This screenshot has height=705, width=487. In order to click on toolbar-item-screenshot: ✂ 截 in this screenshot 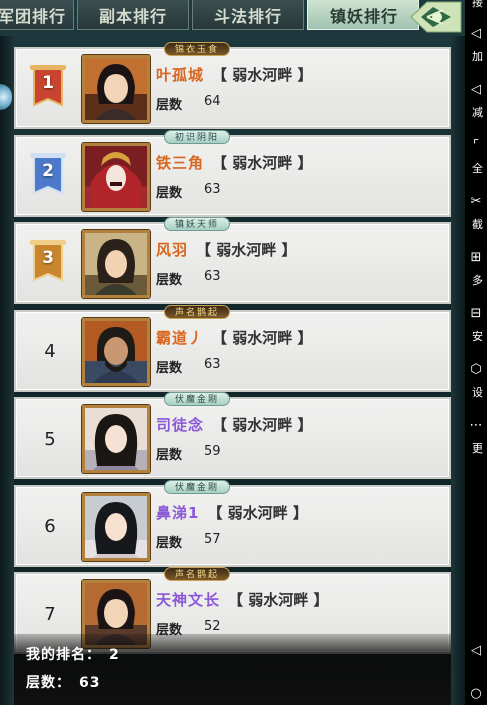, I will do `click(476, 213)`.